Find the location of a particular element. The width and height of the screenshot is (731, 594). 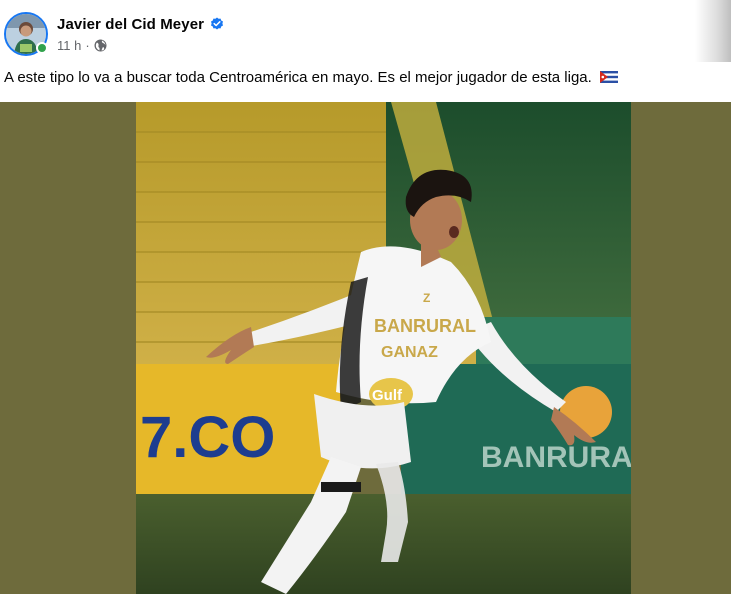

verified-badge-icon is located at coordinates (217, 24).